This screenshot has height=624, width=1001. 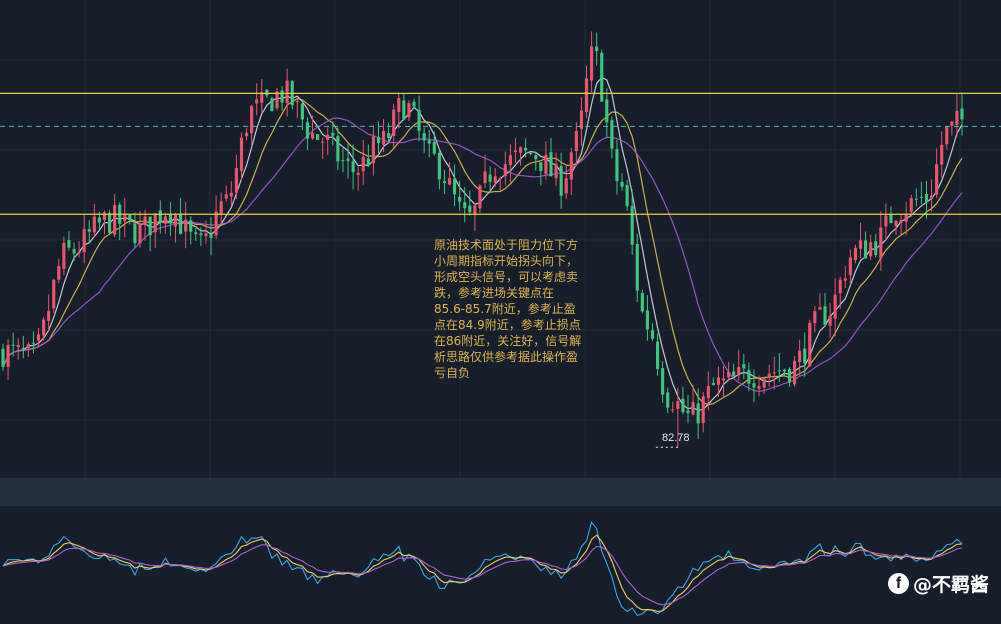 I want to click on watermark-text: @不羁酱, so click(x=950, y=585).